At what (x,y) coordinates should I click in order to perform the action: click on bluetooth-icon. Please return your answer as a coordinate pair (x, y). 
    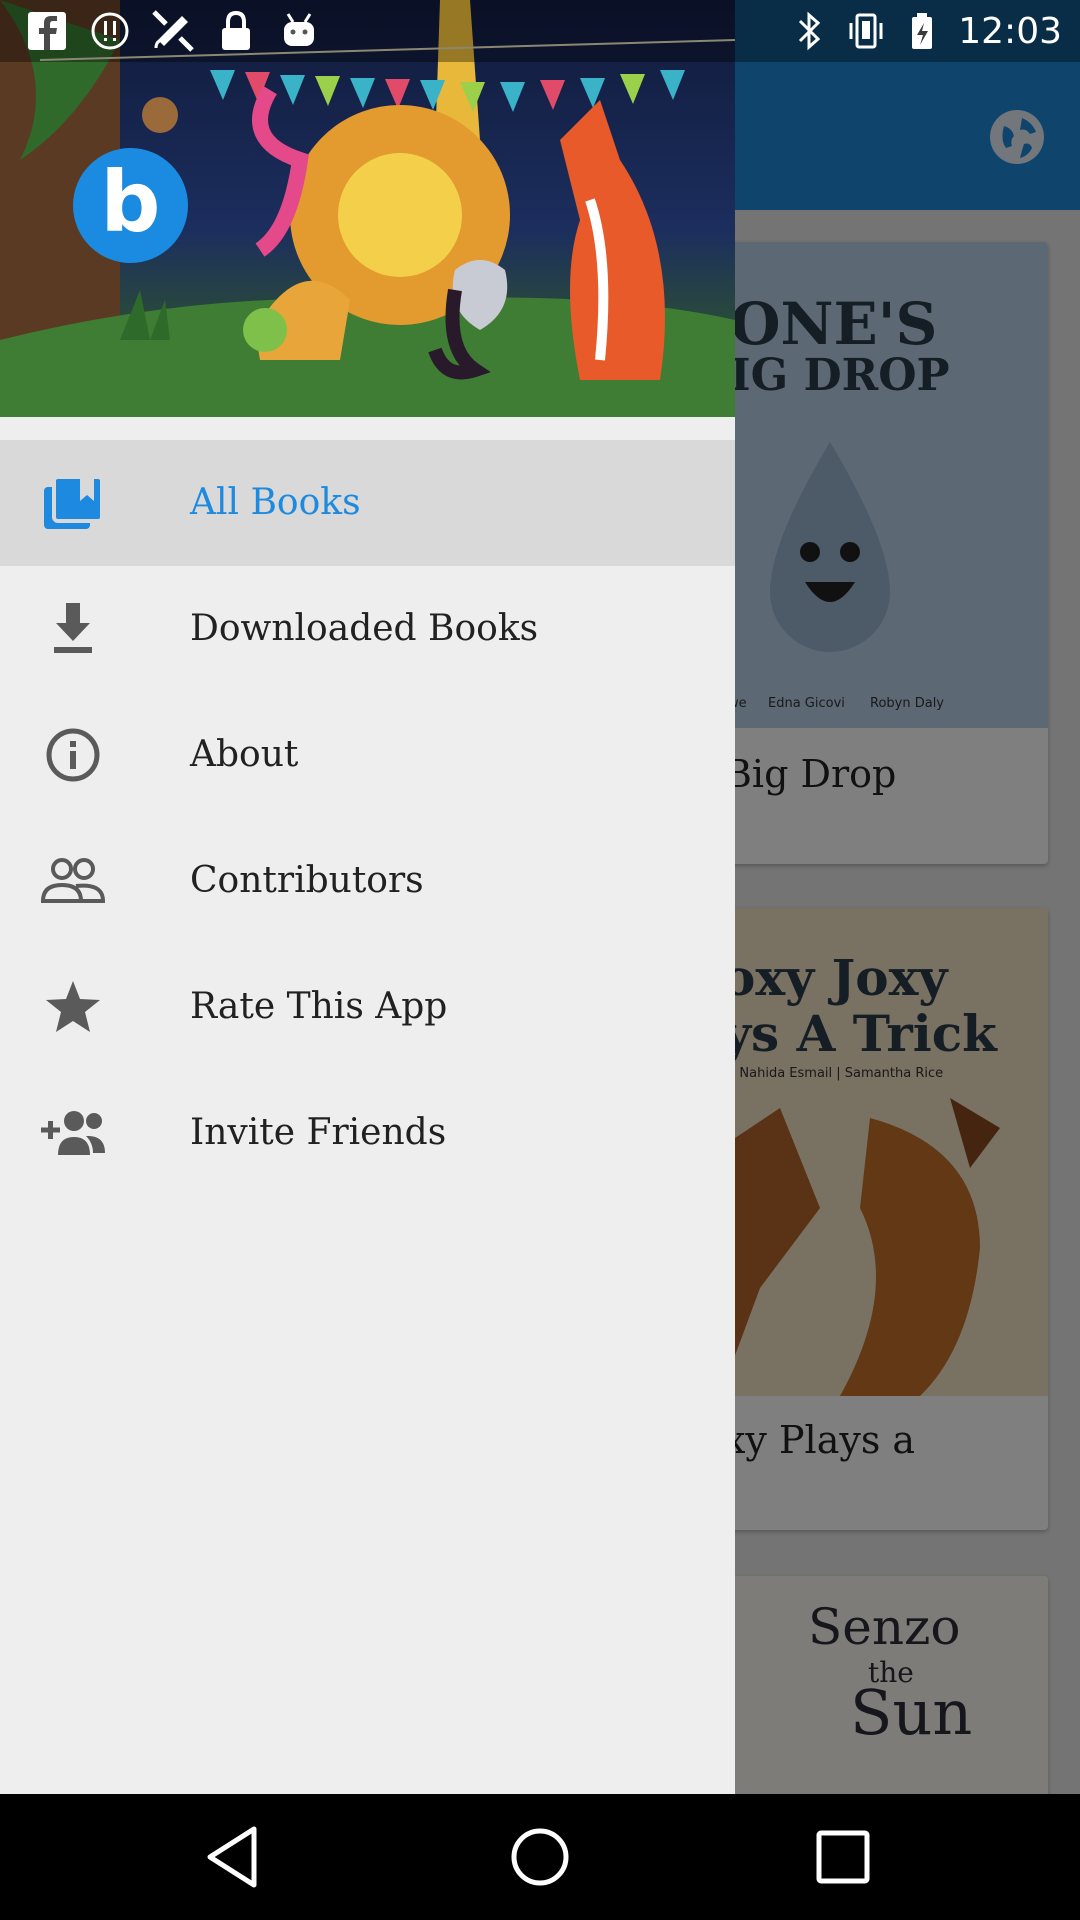
    Looking at the image, I should click on (810, 31).